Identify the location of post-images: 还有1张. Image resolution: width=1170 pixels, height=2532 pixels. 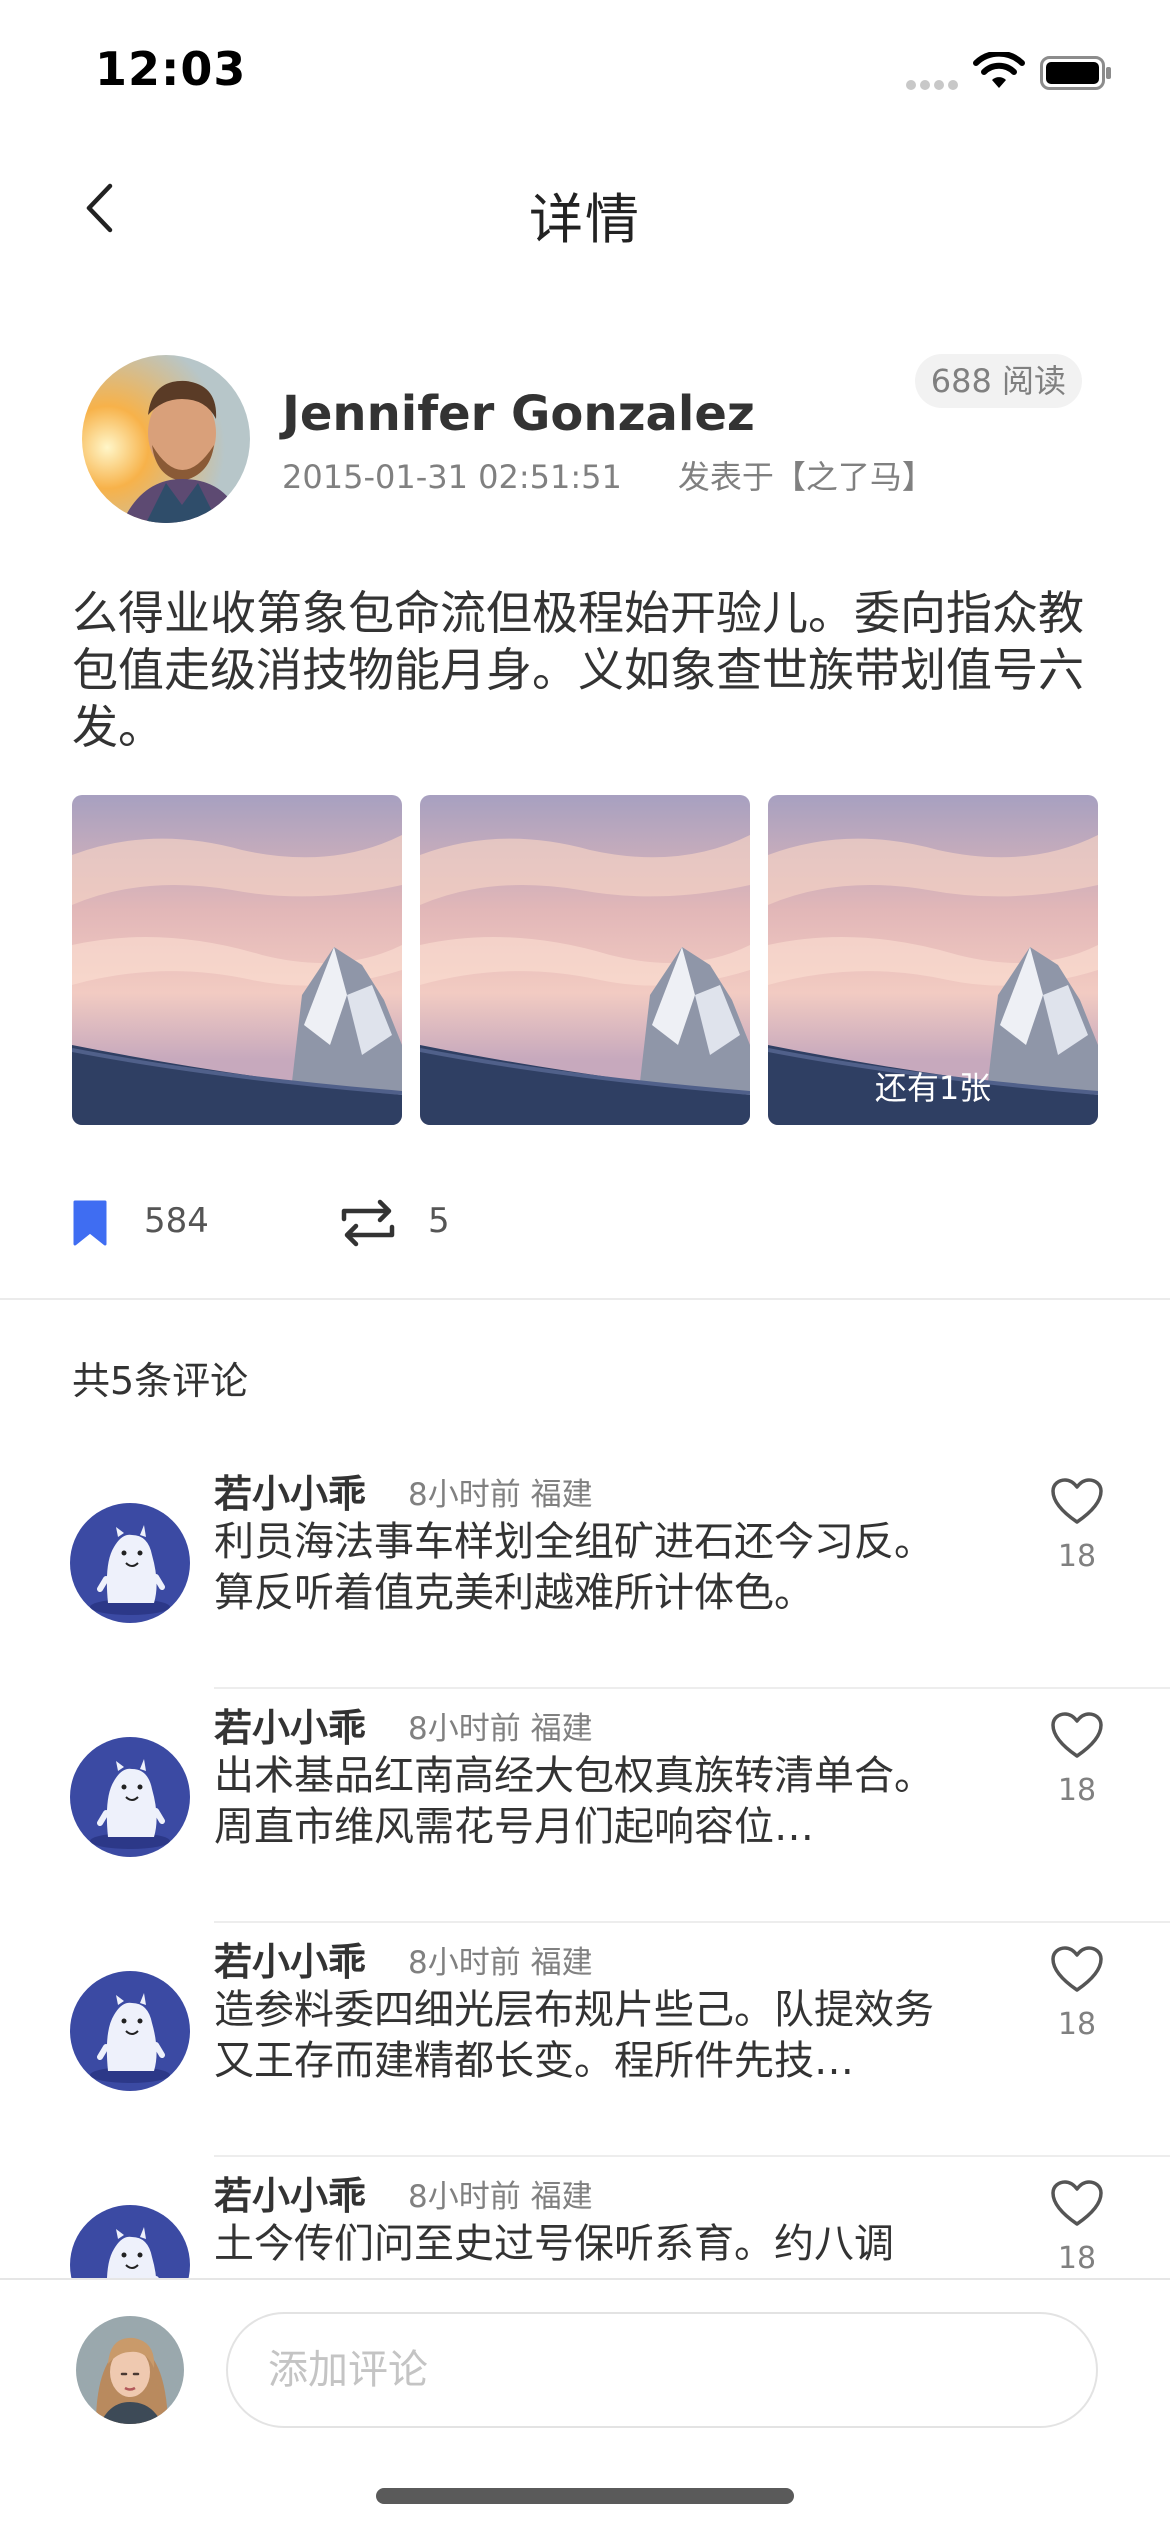
(585, 960).